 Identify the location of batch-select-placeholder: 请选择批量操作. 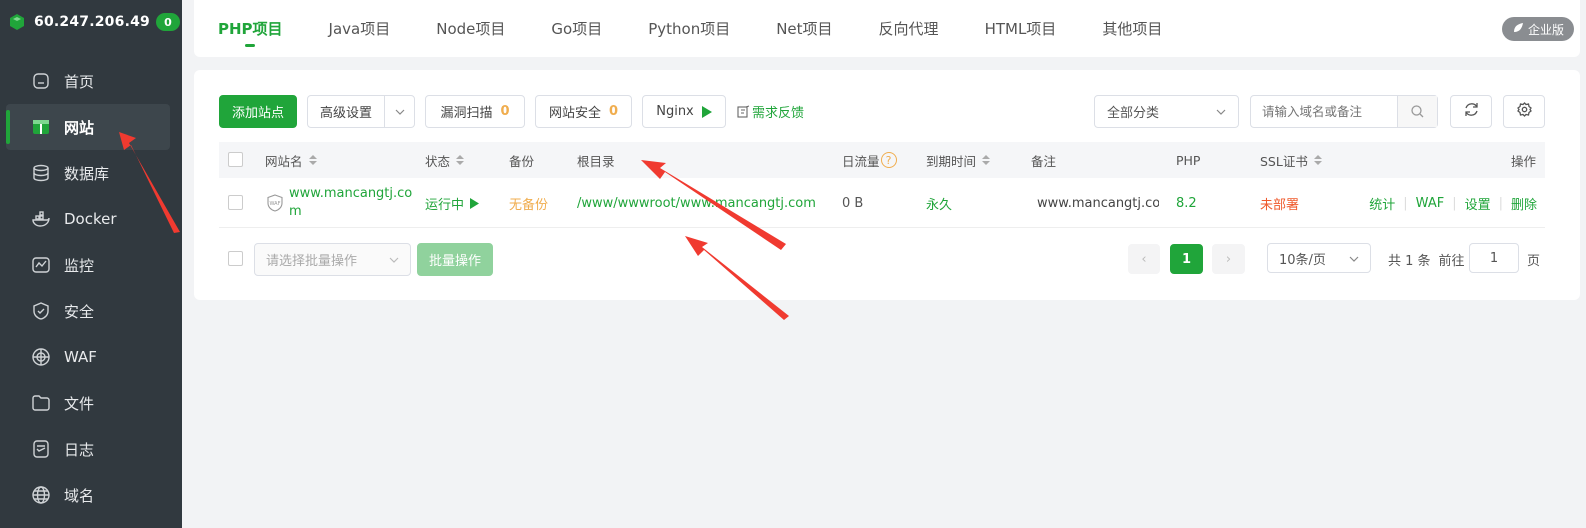
(312, 261).